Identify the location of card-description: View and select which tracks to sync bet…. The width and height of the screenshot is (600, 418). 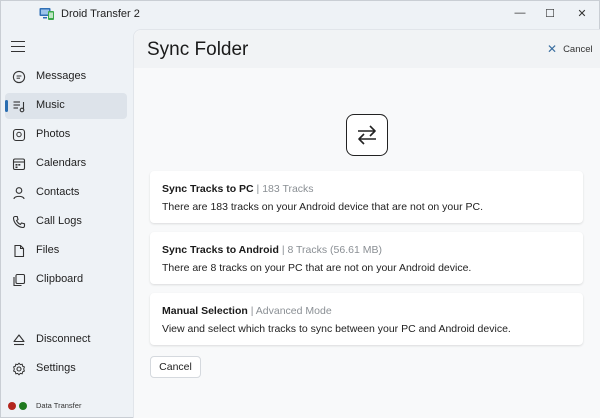
(336, 329).